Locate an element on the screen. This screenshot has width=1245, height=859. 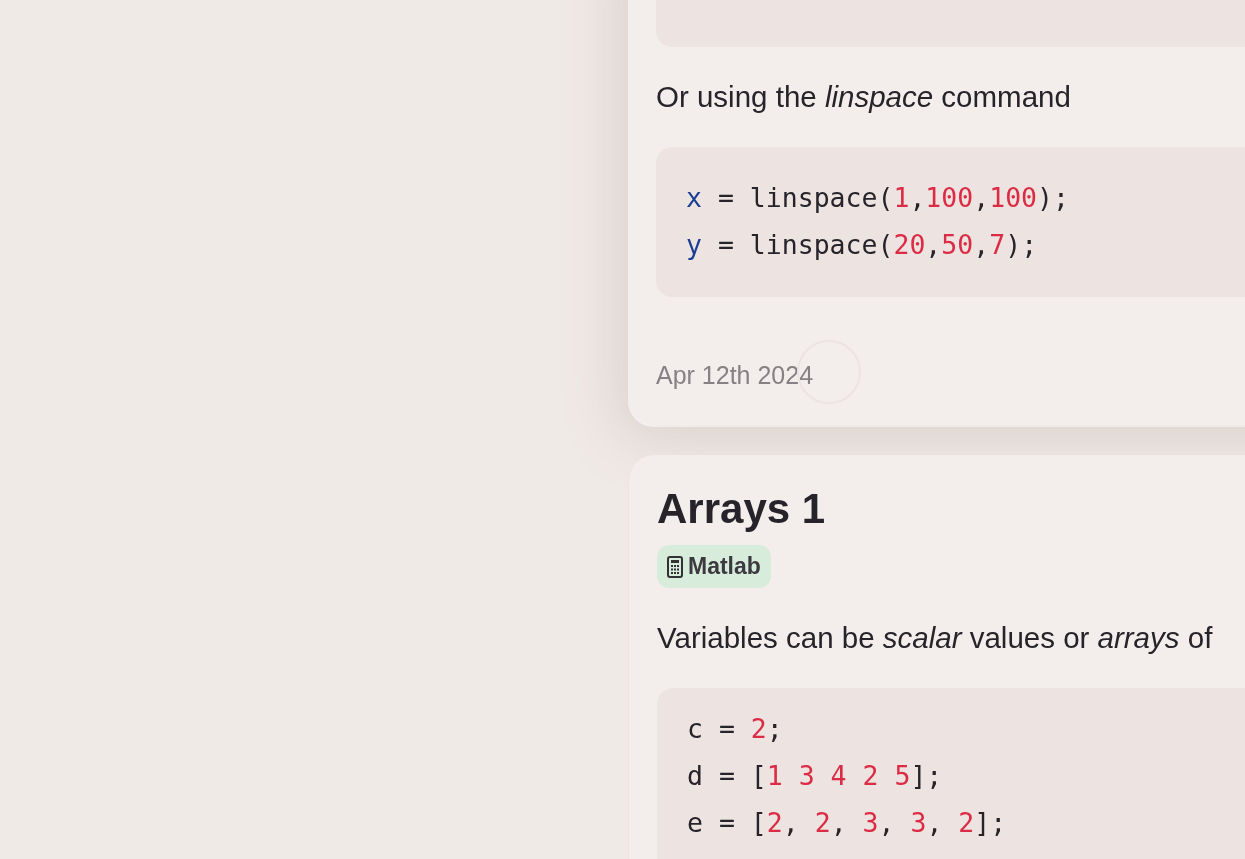
code-line: y = linspace(20,50,7); is located at coordinates (862, 245).